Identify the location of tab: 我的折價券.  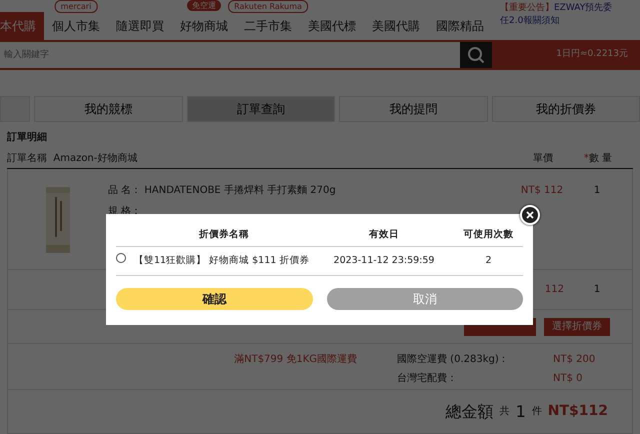
(566, 109).